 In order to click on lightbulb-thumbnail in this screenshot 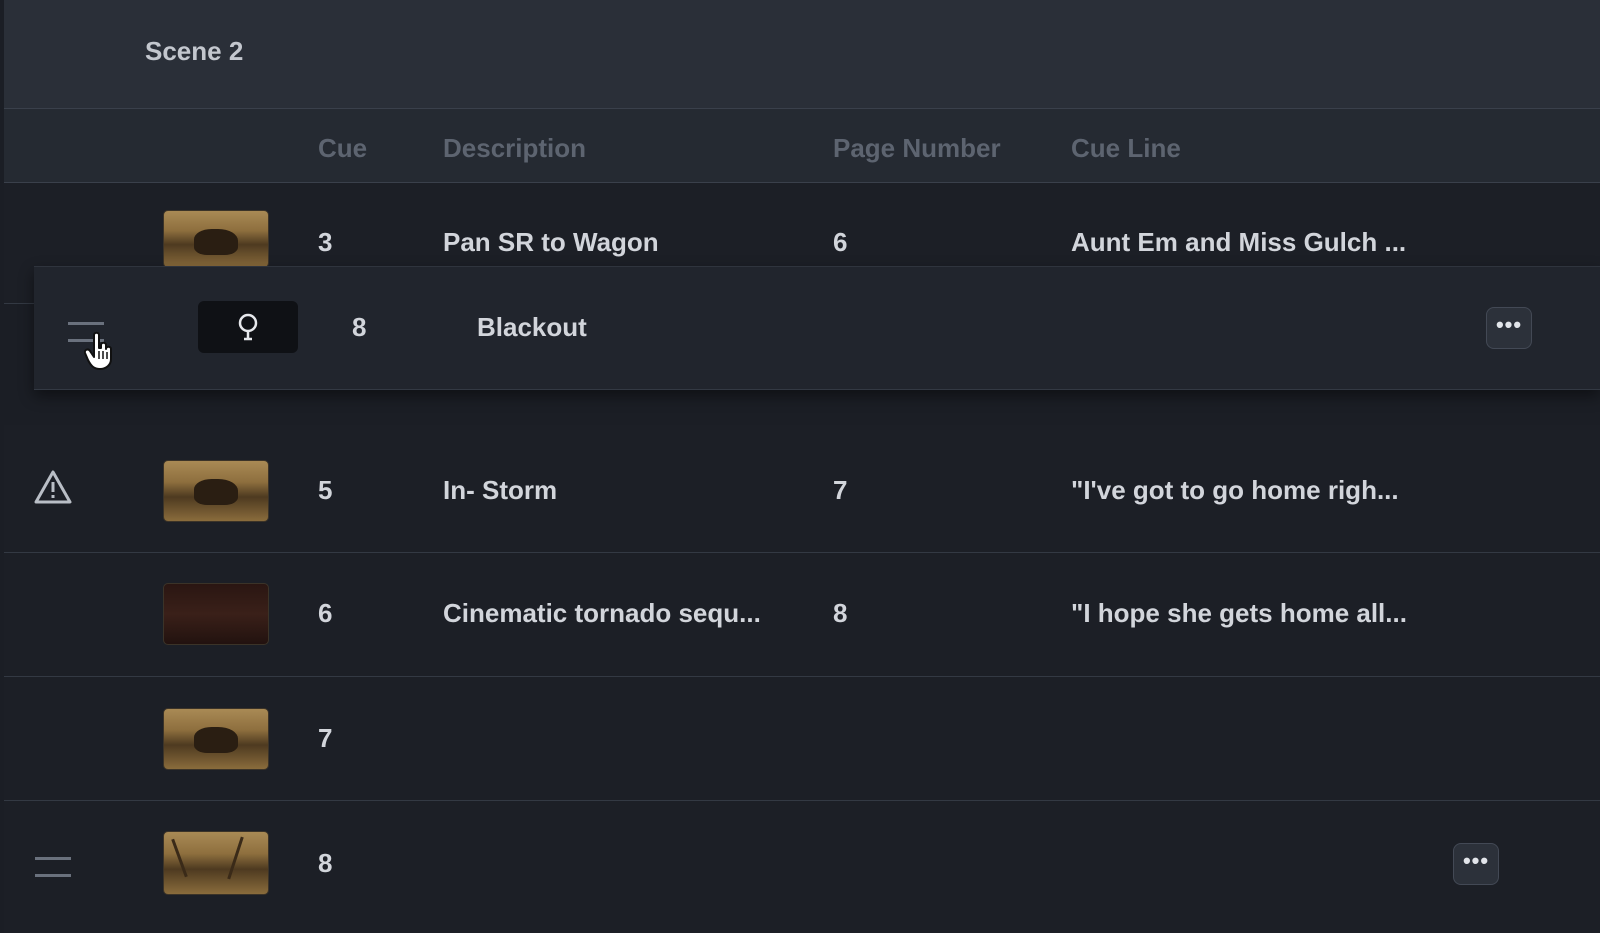, I will do `click(248, 327)`.